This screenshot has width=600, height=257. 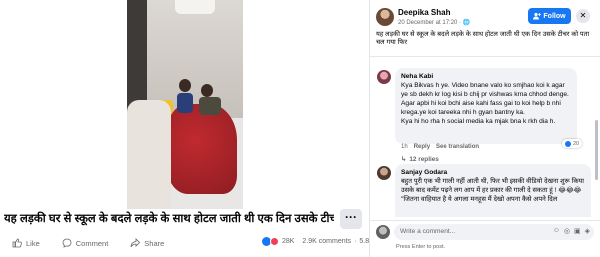 What do you see at coordinates (195, 7) in the screenshot?
I see `video-light` at bounding box center [195, 7].